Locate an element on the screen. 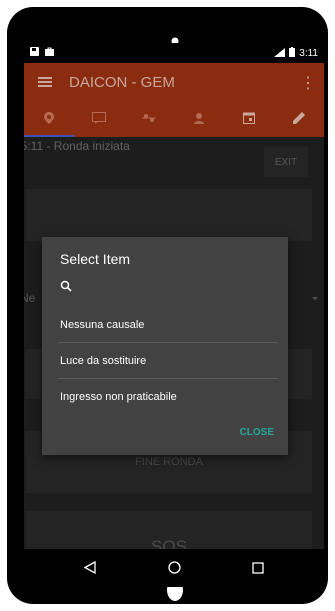 This screenshot has width=335, height=611. tab-bar is located at coordinates (174, 120).